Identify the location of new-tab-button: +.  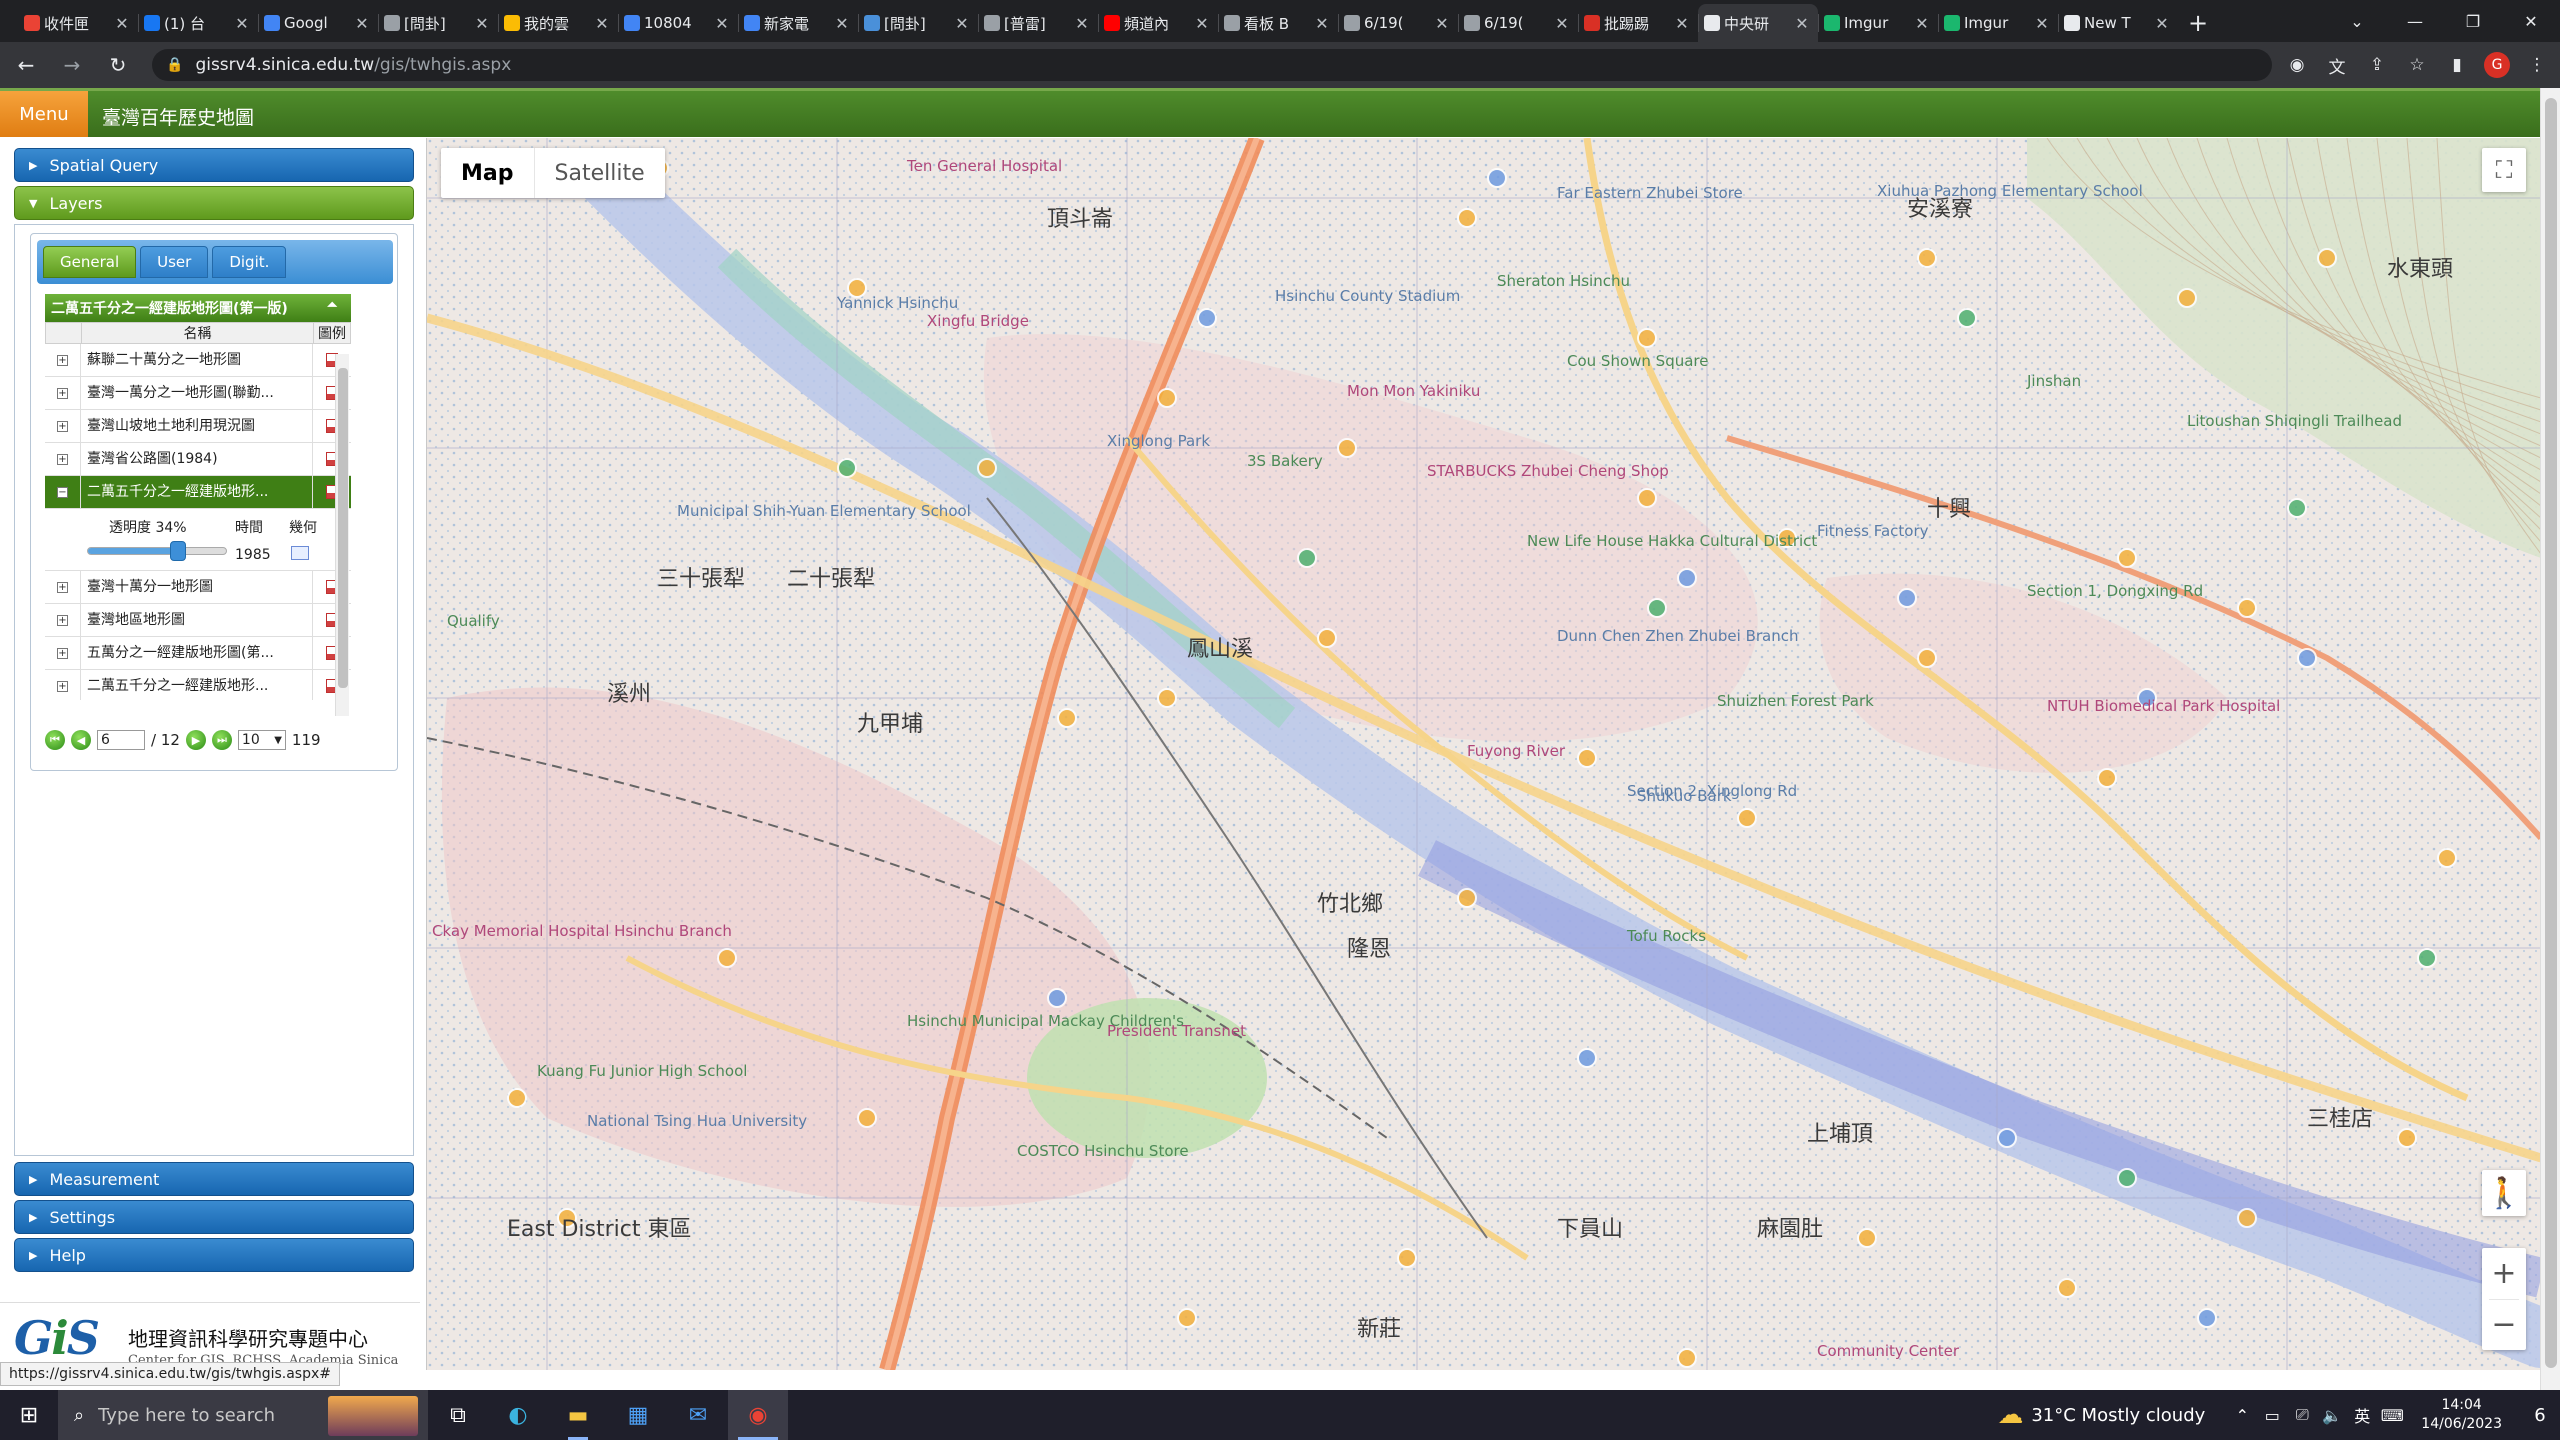
(2198, 23).